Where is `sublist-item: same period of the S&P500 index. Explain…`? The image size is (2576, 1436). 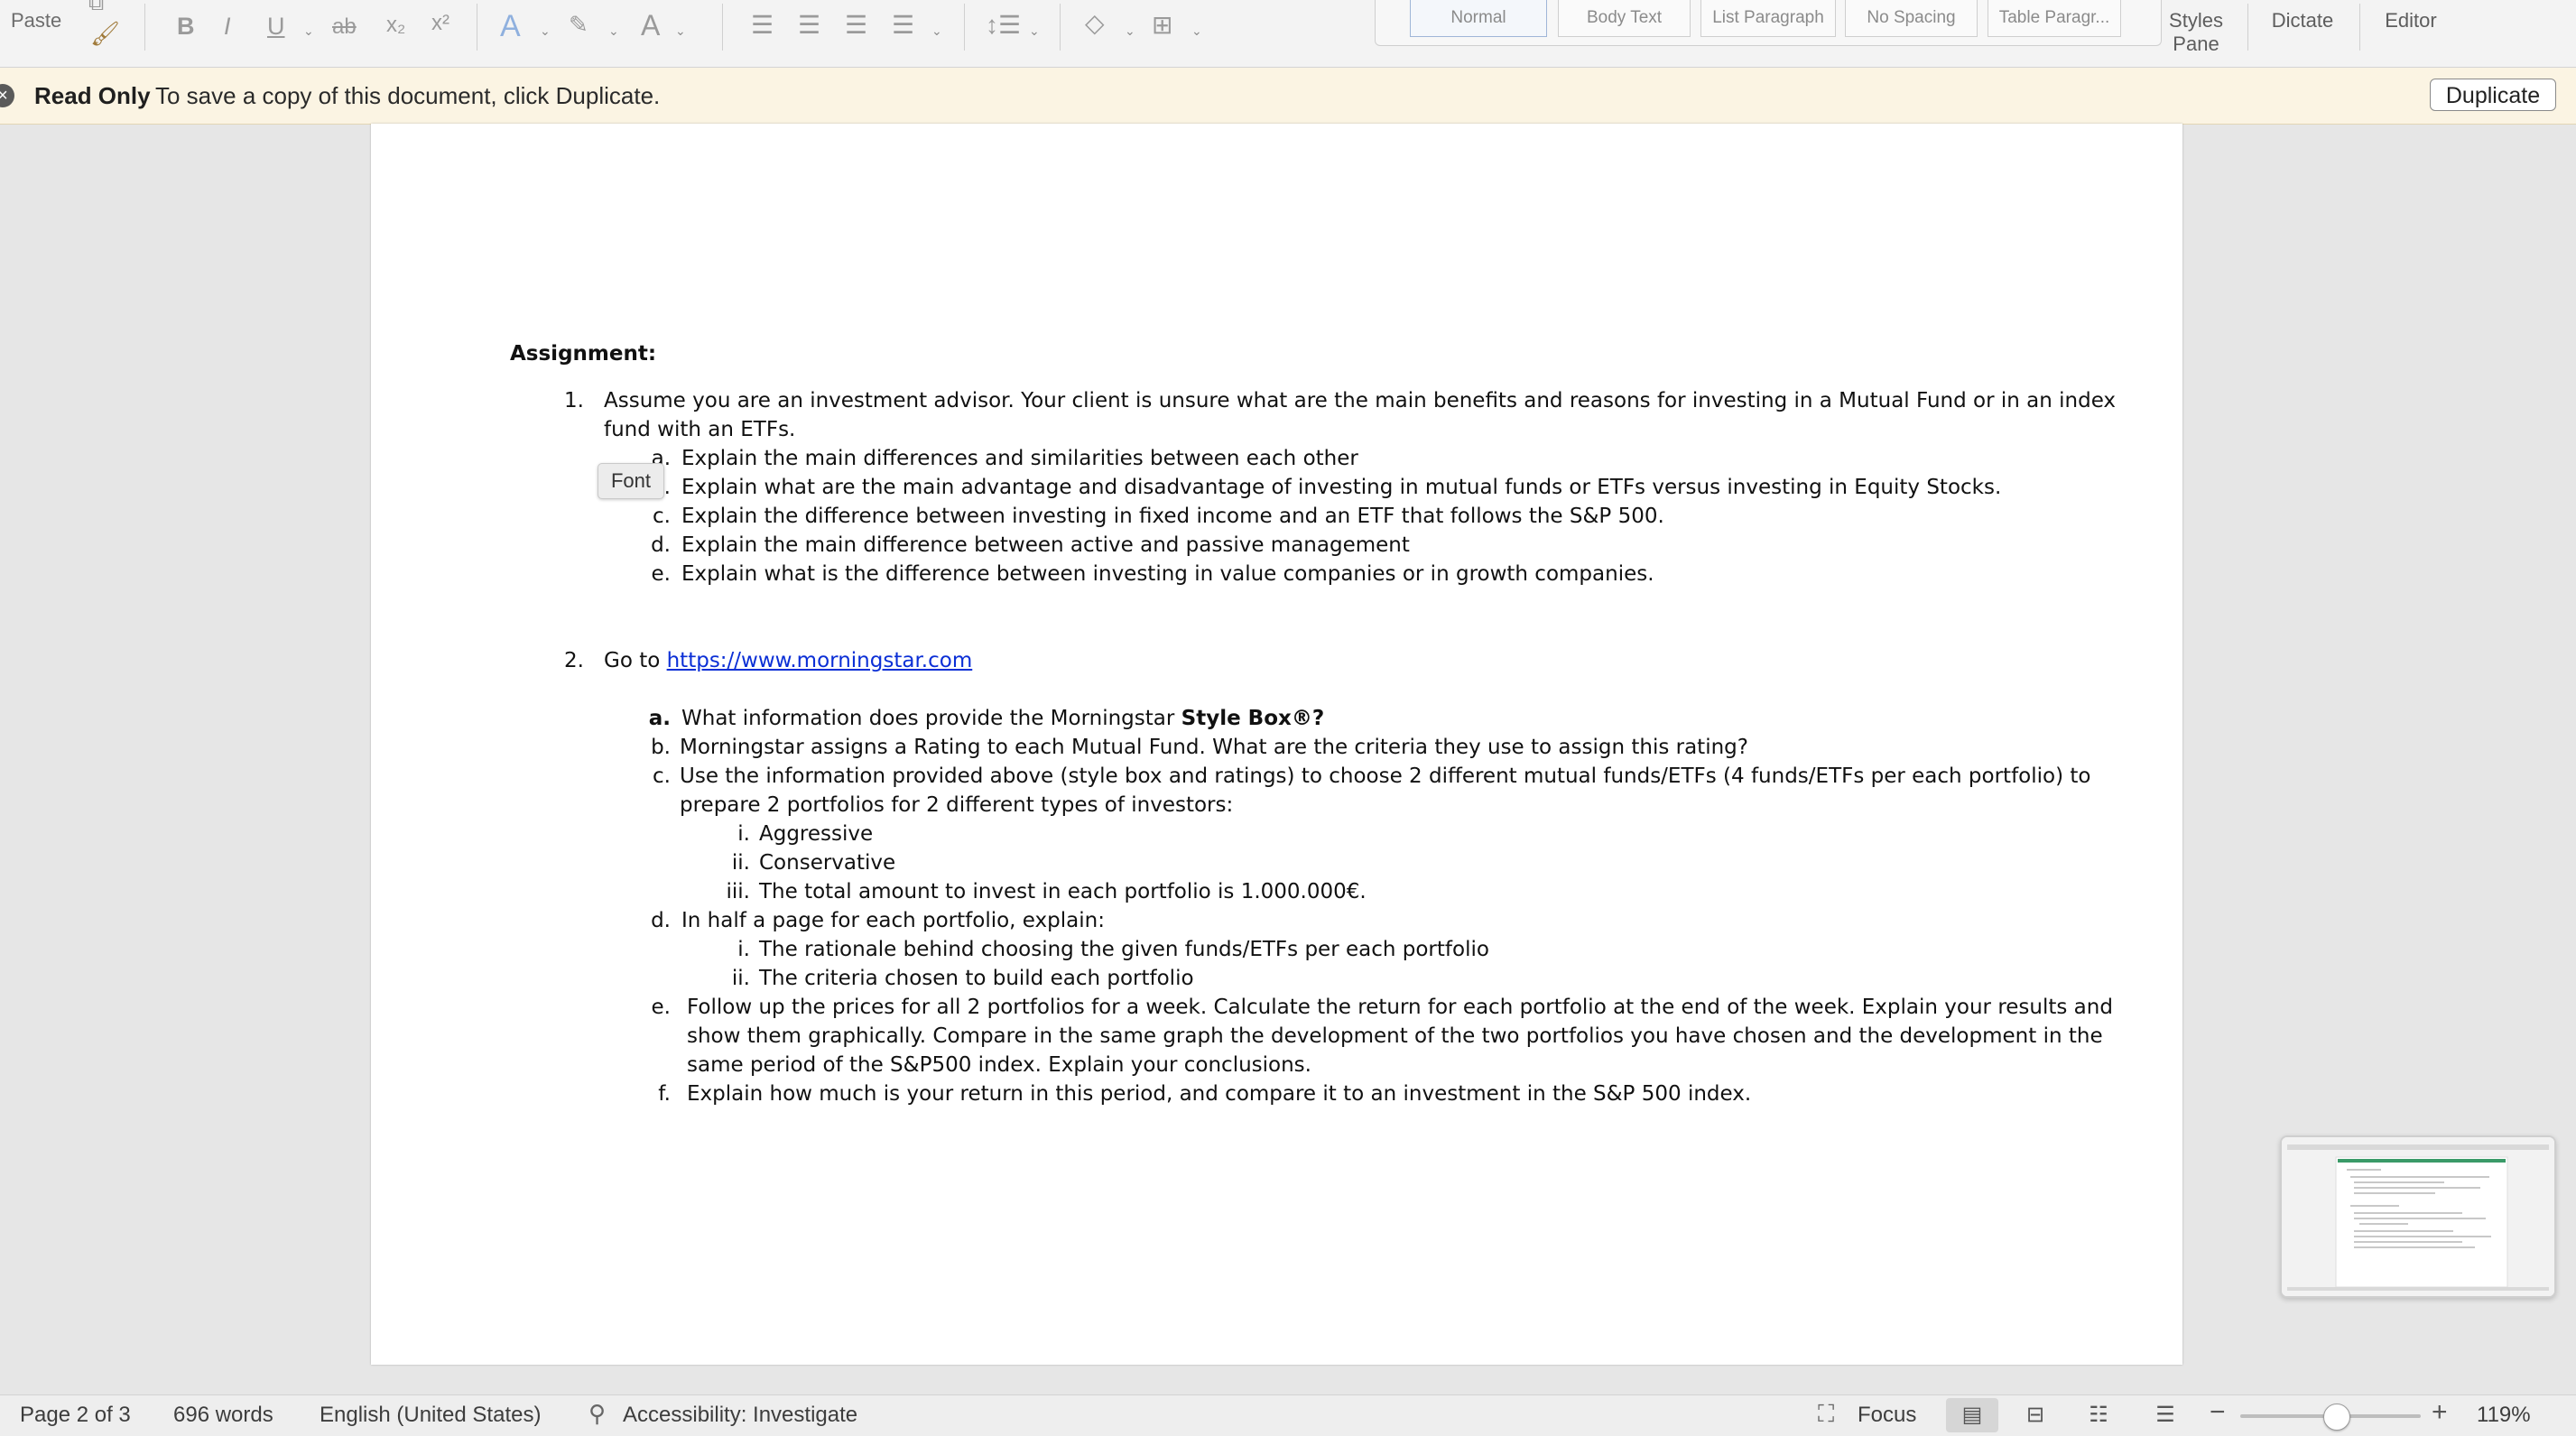
sublist-item: same period of the S&P500 index. Explain… is located at coordinates (999, 1065).